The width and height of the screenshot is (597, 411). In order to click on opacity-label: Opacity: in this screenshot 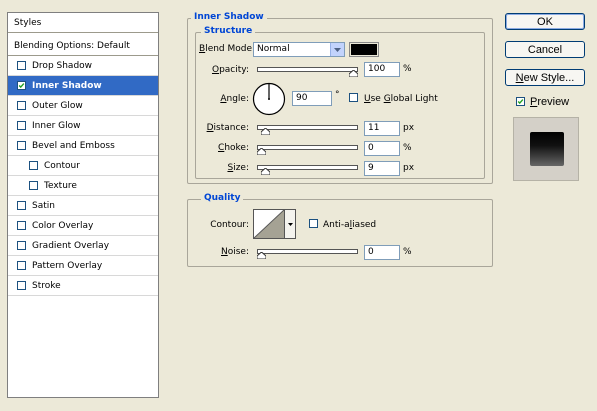, I will do `click(230, 70)`.